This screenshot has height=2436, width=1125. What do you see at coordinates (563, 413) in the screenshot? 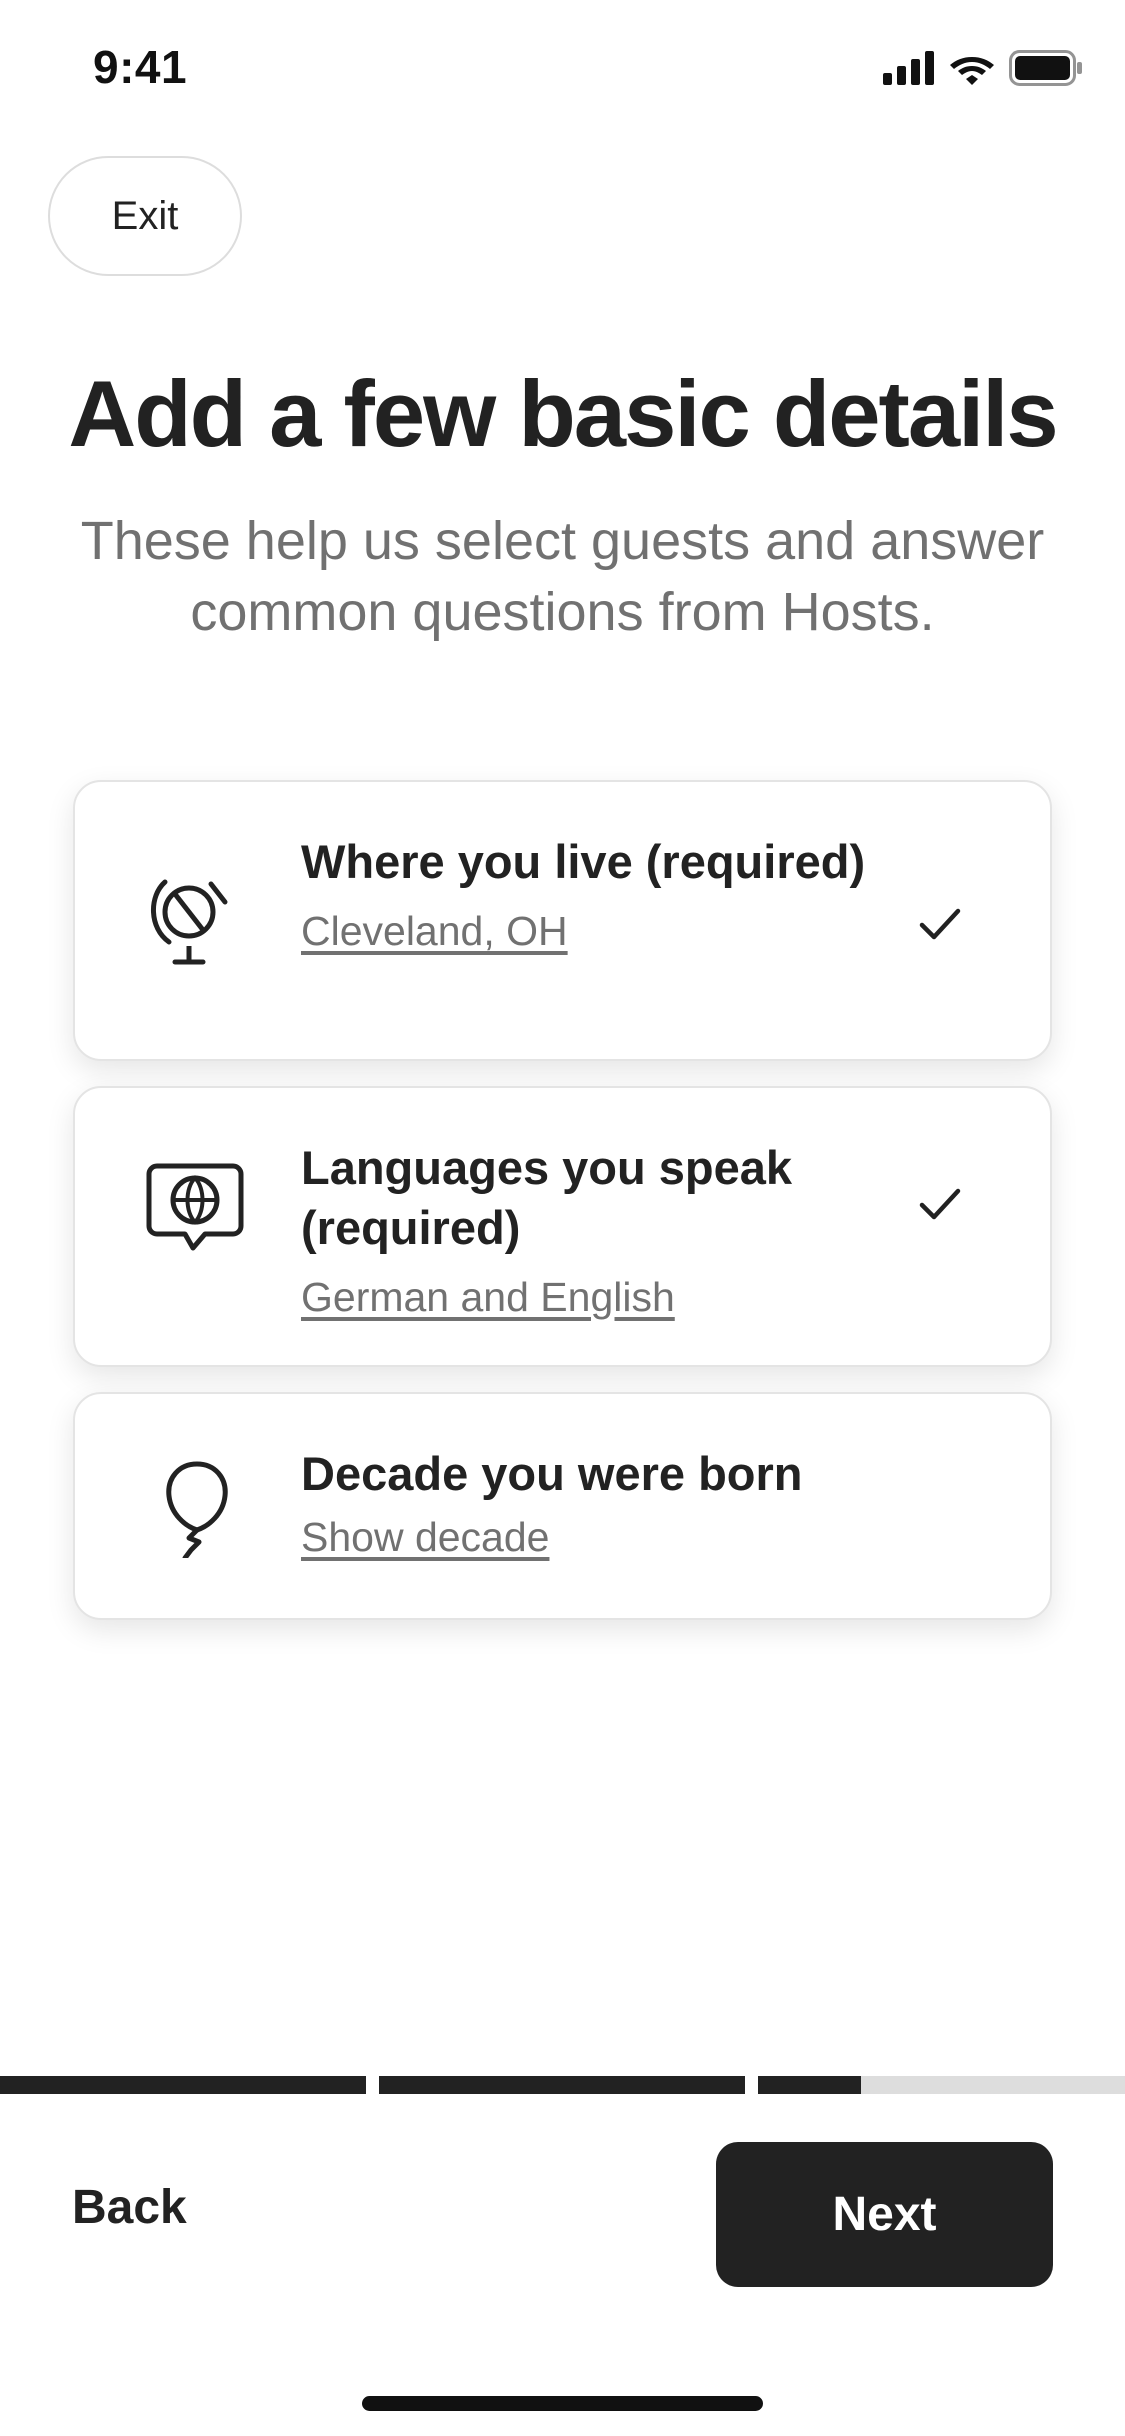
I see `page-title: Add a few basic details` at bounding box center [563, 413].